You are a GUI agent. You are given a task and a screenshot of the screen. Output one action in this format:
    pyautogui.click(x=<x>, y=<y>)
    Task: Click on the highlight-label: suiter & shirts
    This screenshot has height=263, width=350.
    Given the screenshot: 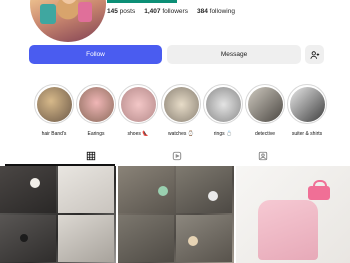 What is the action you would take?
    pyautogui.click(x=307, y=134)
    